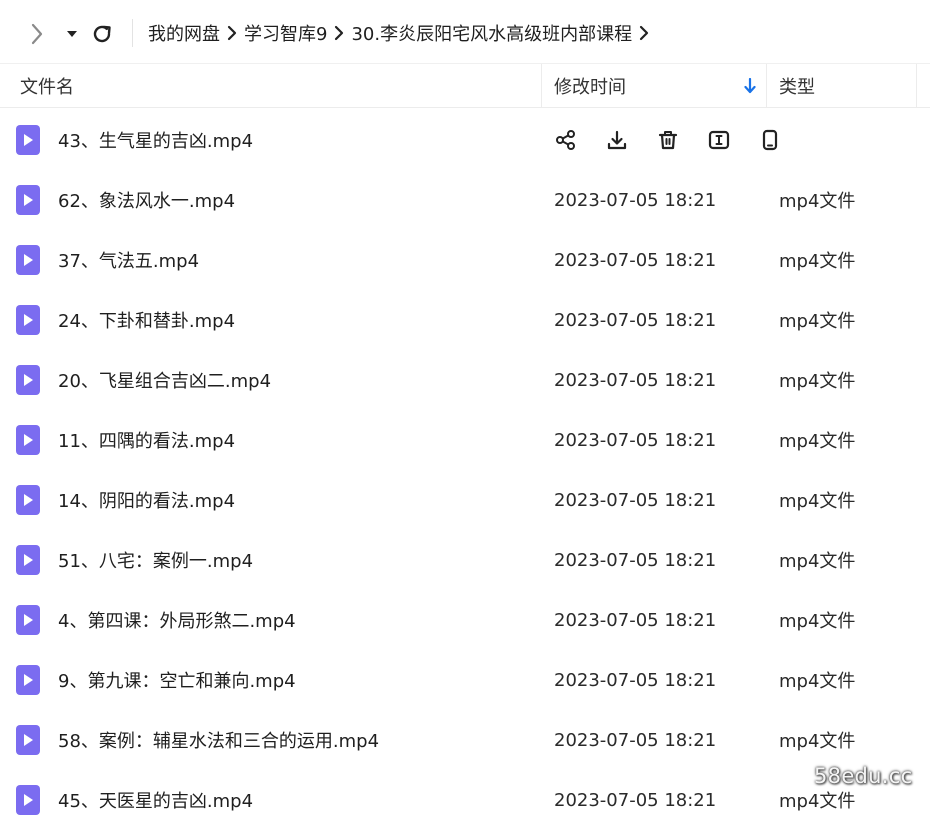 This screenshot has height=830, width=930. Describe the element at coordinates (465, 560) in the screenshot. I see `file-row: 51、八宅：案例一.mp4 2023-07-05 18:21 mp4文件` at that location.